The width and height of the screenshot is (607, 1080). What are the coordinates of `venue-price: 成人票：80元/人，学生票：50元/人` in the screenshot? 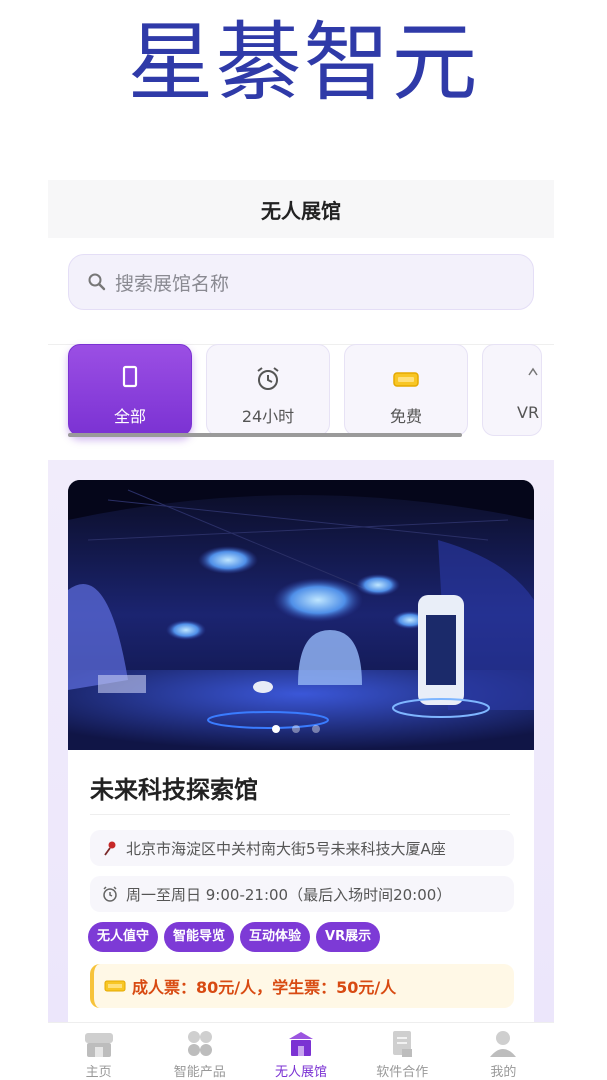 It's located at (302, 986).